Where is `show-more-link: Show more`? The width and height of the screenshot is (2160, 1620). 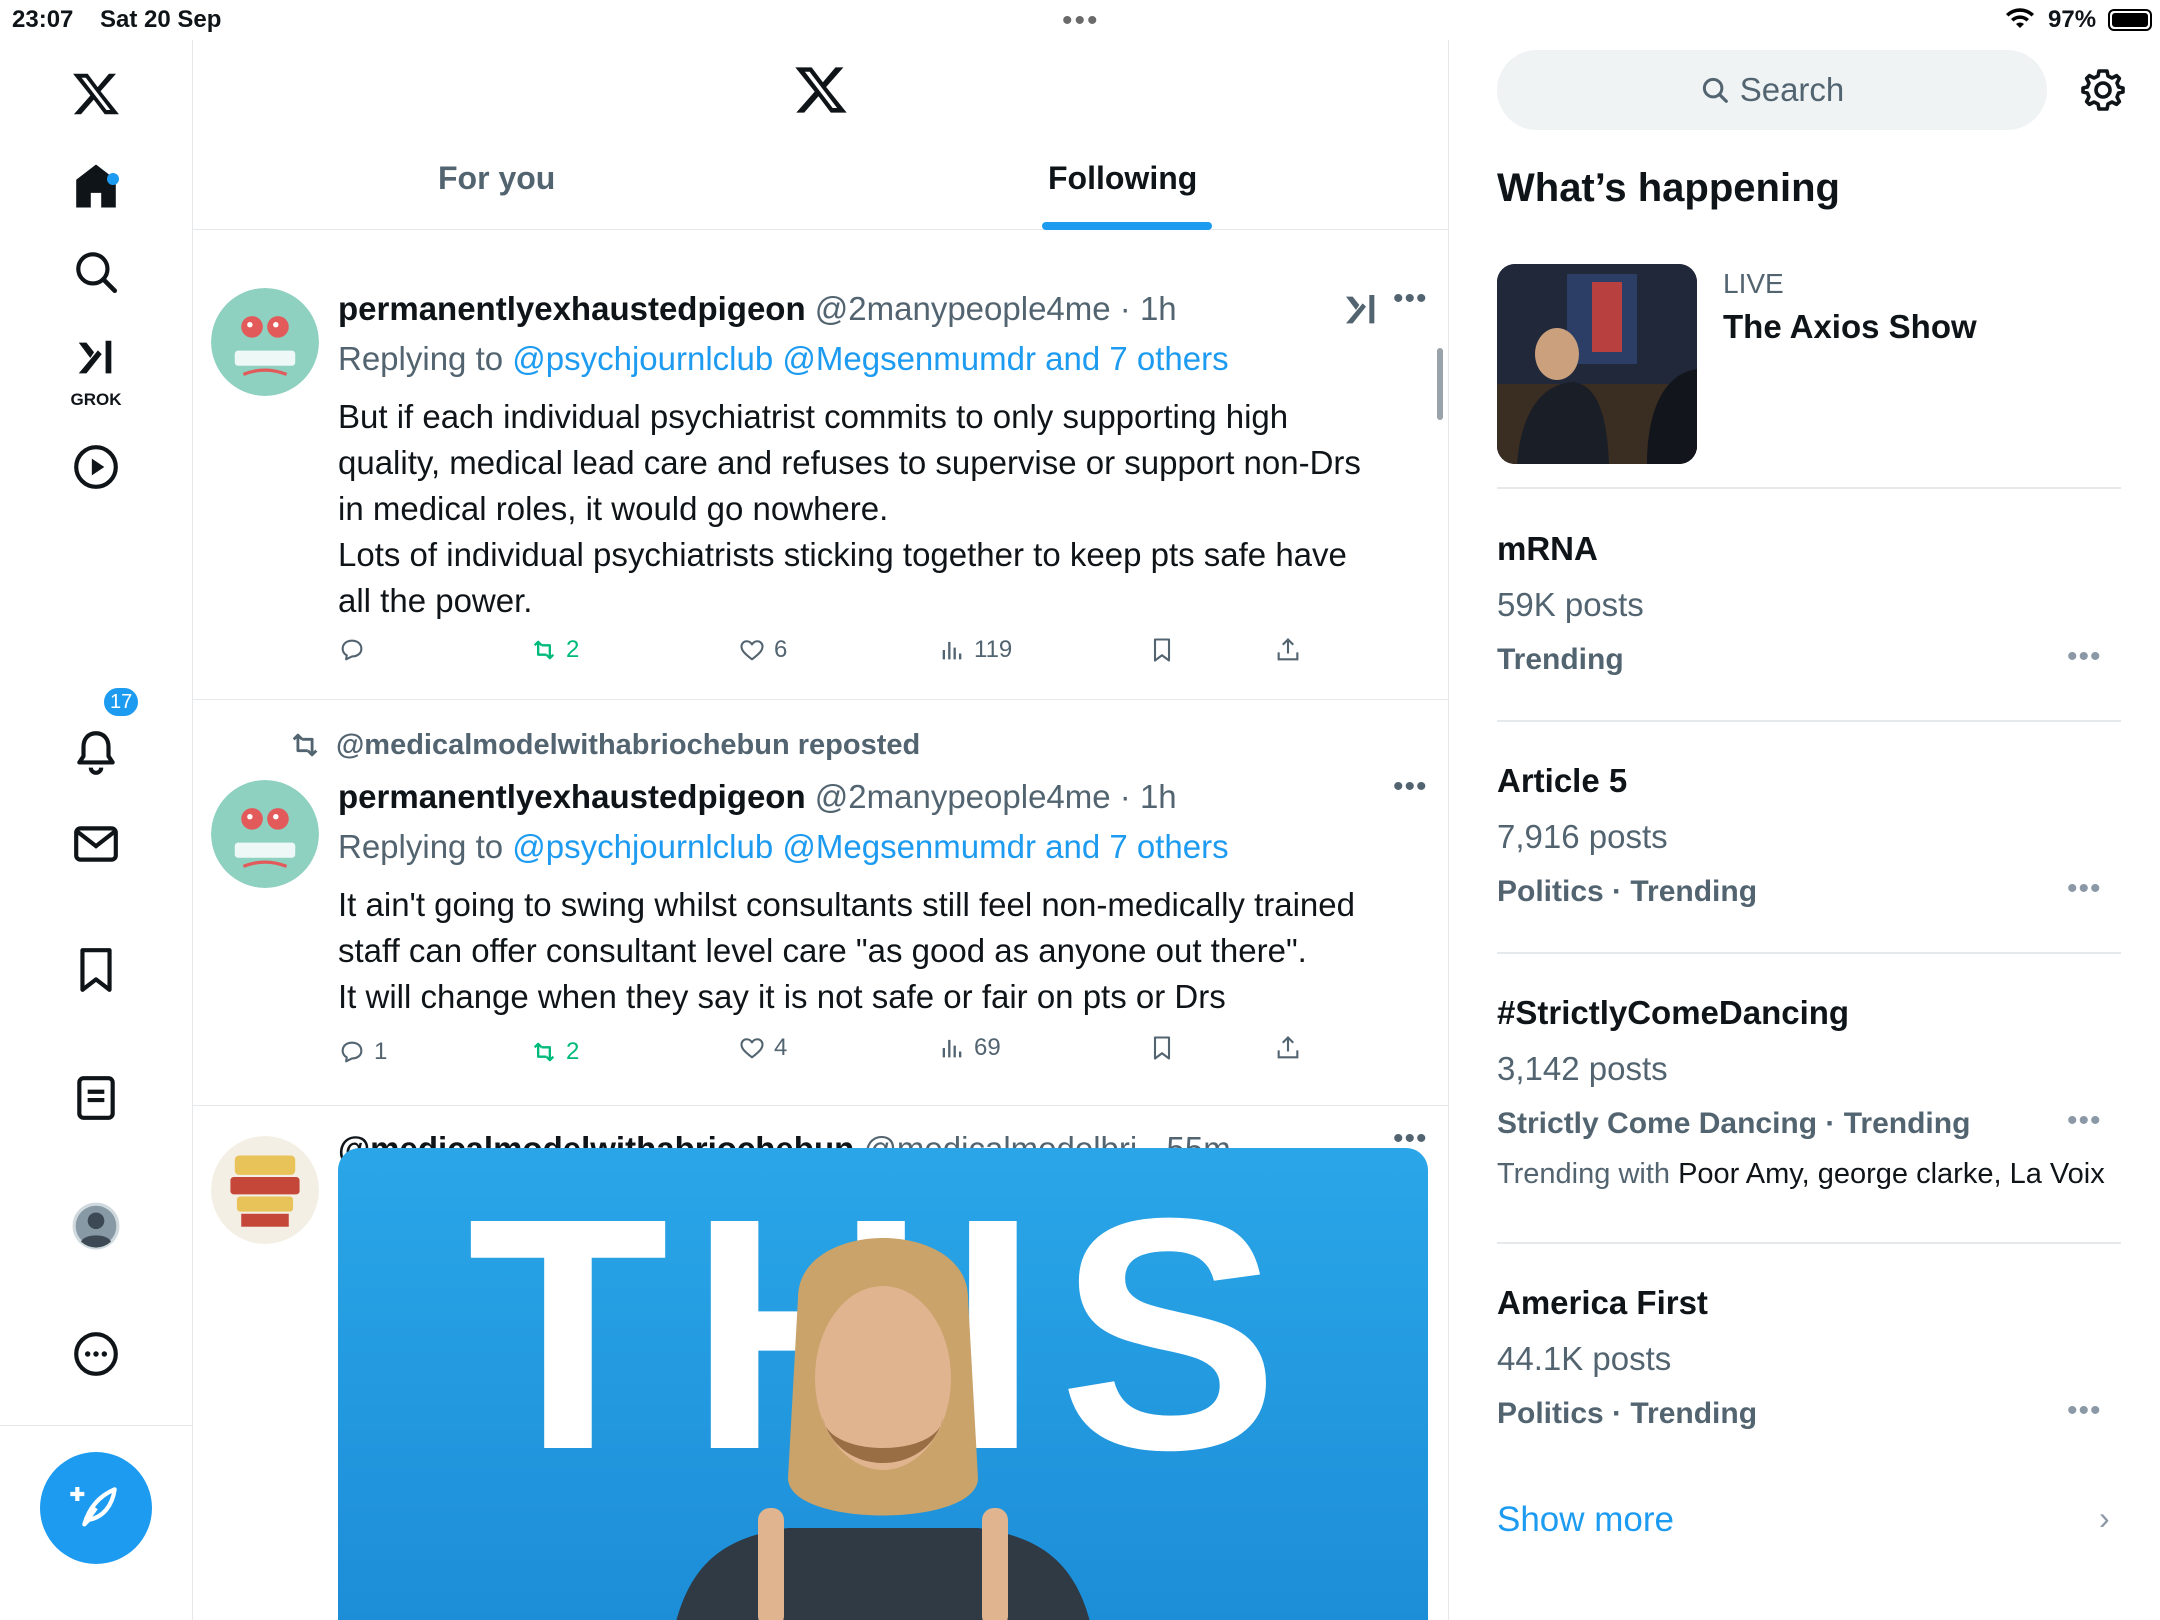
show-more-link: Show more is located at coordinates (1585, 1520).